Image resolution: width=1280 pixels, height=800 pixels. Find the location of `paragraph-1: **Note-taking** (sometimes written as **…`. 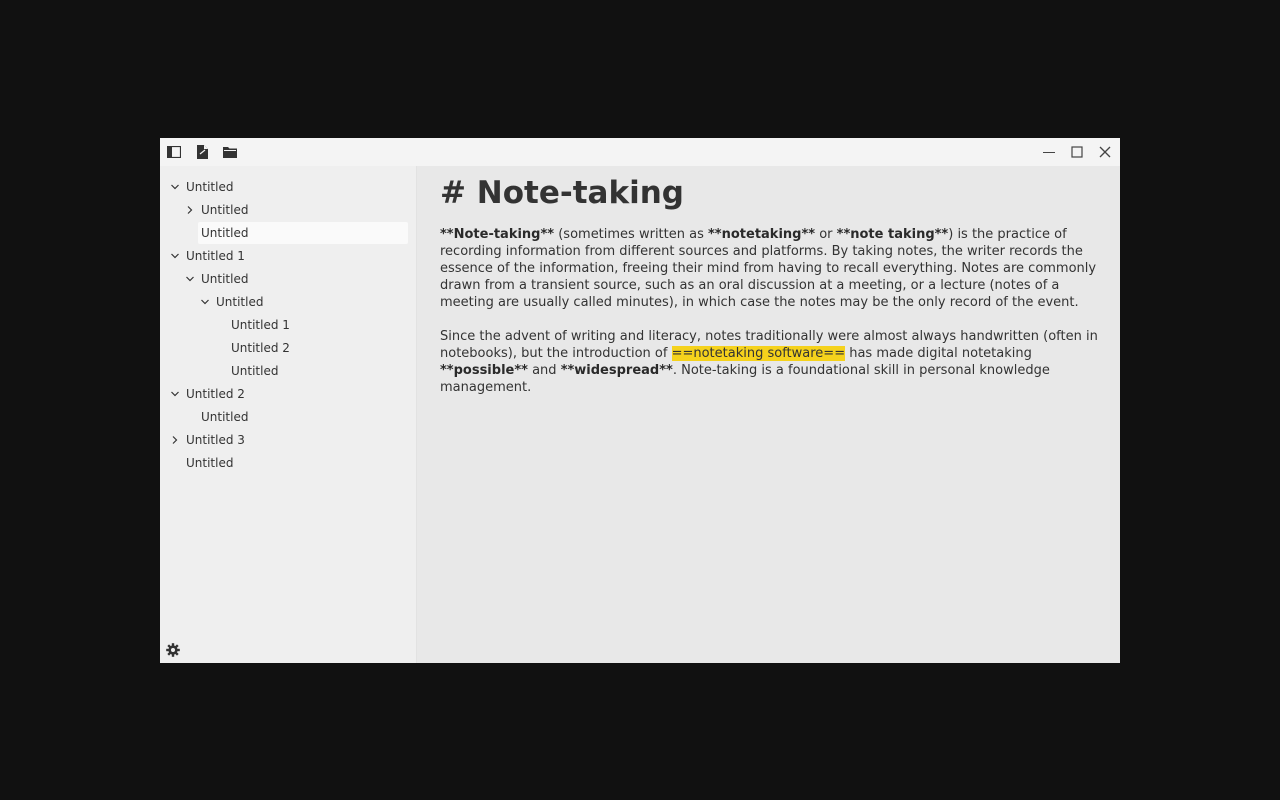

paragraph-1: **Note-taking** (sometimes written as **… is located at coordinates (770, 268).